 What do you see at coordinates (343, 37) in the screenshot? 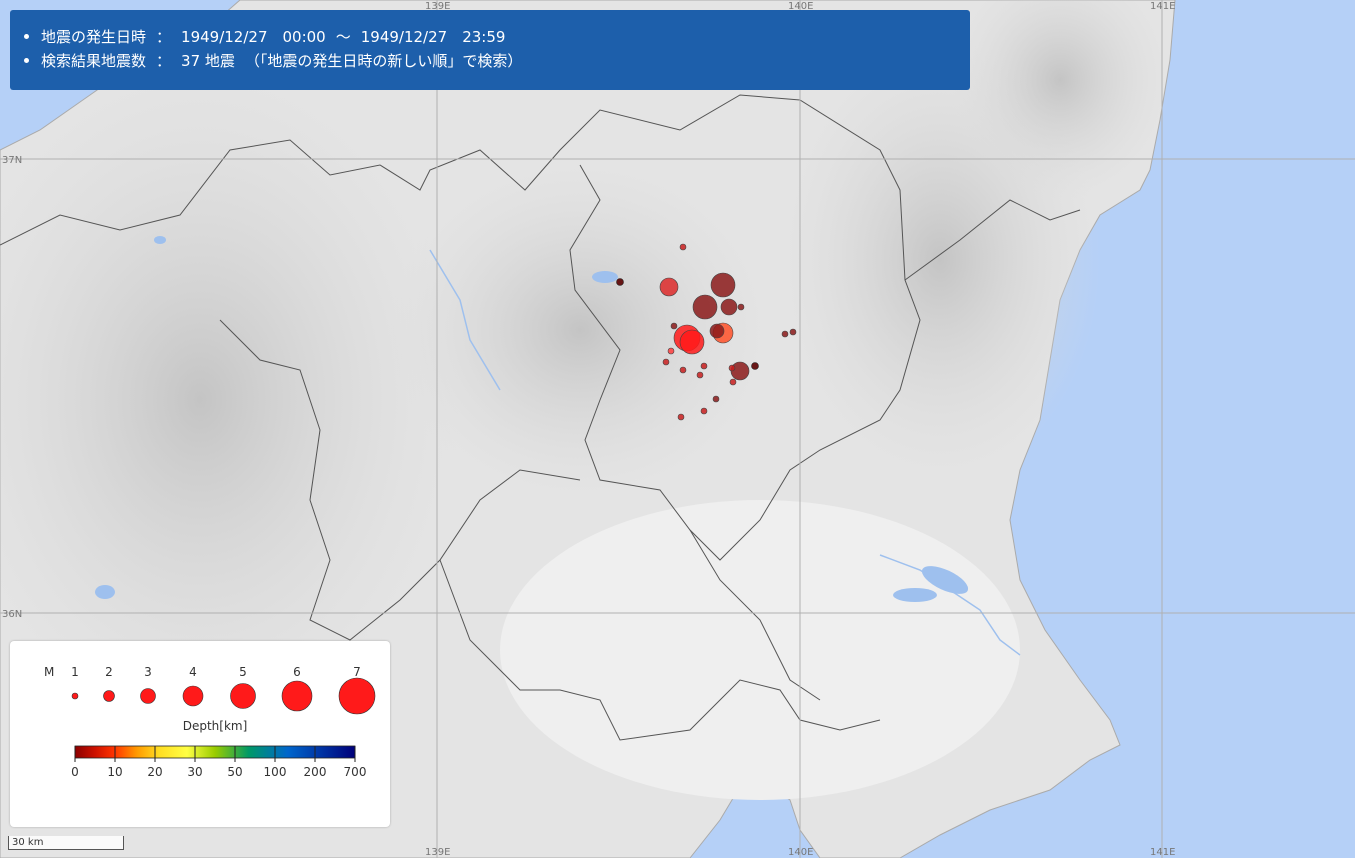
I see `range-tilde: ～` at bounding box center [343, 37].